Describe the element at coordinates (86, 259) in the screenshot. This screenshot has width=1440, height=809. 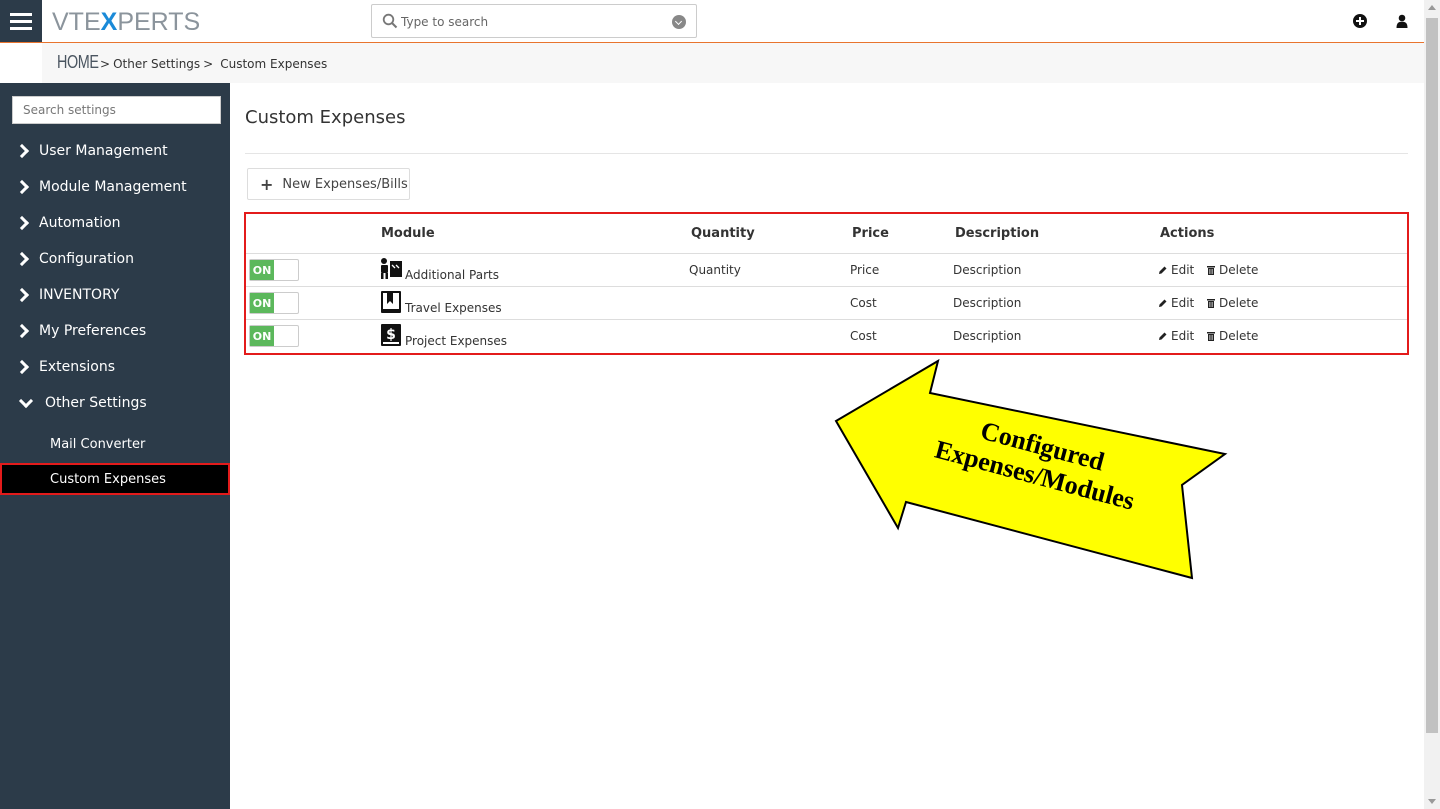
I see `sidebar-item-label: Configuration` at that location.